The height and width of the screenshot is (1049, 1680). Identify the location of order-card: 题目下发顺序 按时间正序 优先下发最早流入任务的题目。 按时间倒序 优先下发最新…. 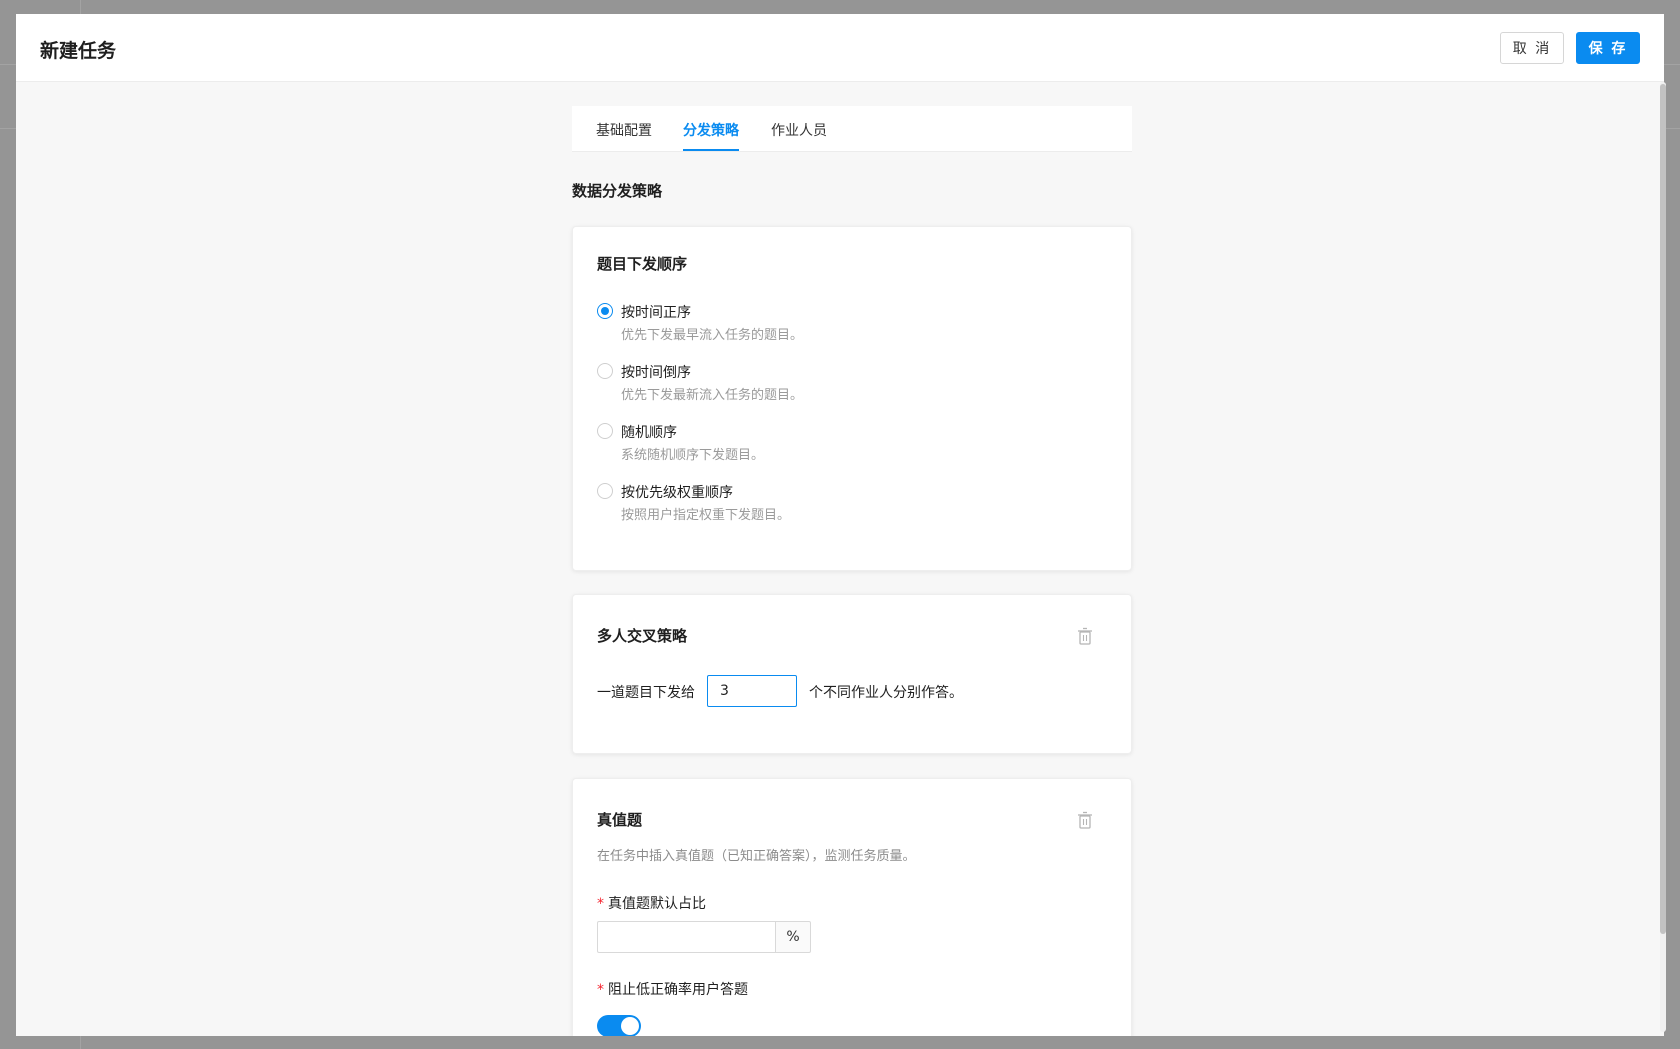
(852, 398).